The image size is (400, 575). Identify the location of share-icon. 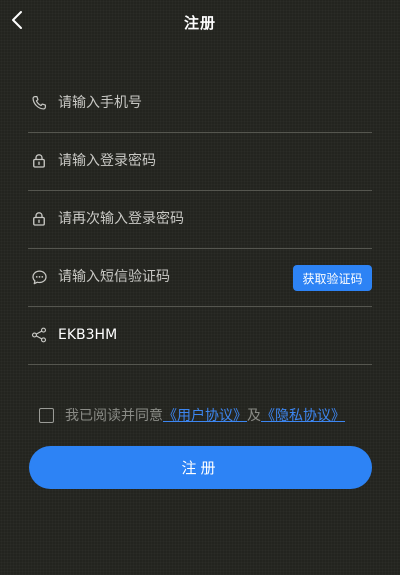
(39, 335).